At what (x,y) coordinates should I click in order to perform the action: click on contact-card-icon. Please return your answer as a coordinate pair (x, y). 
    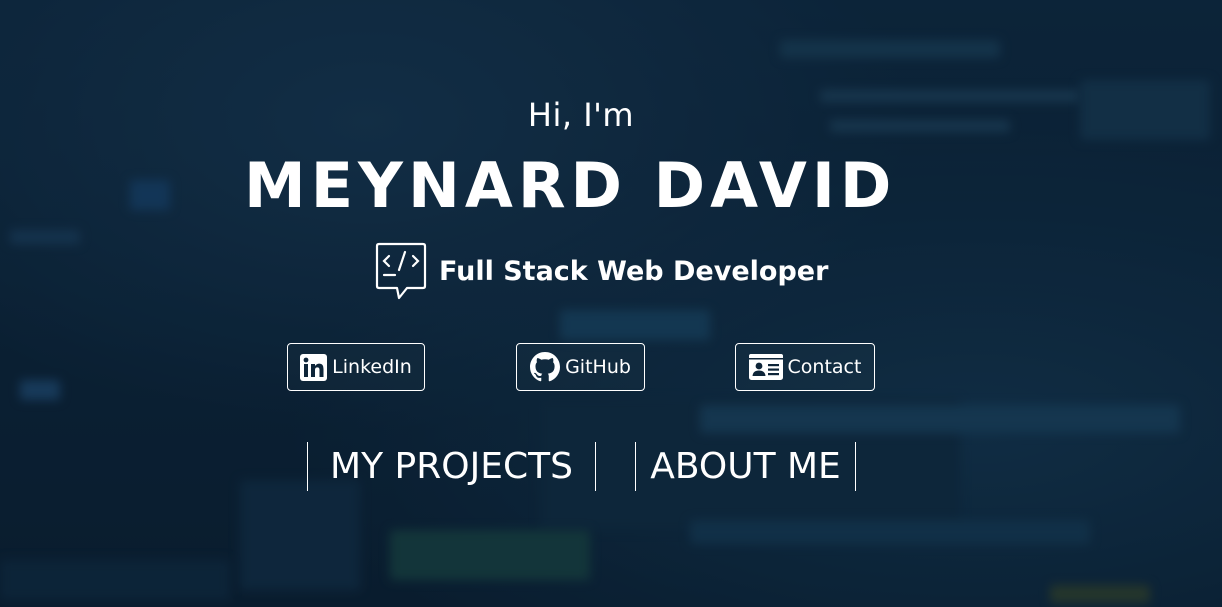
    Looking at the image, I should click on (765, 367).